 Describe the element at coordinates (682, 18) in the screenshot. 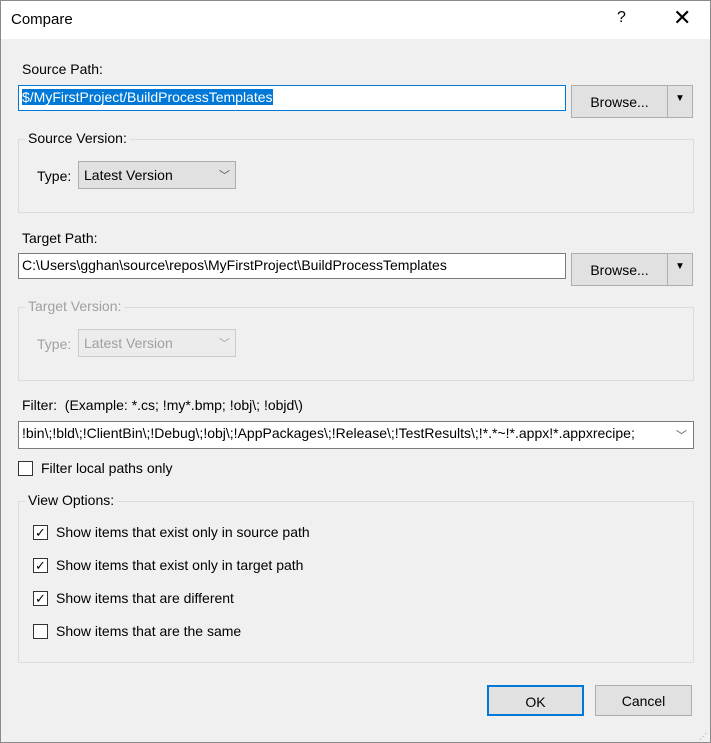

I see `close-button: ✕` at that location.